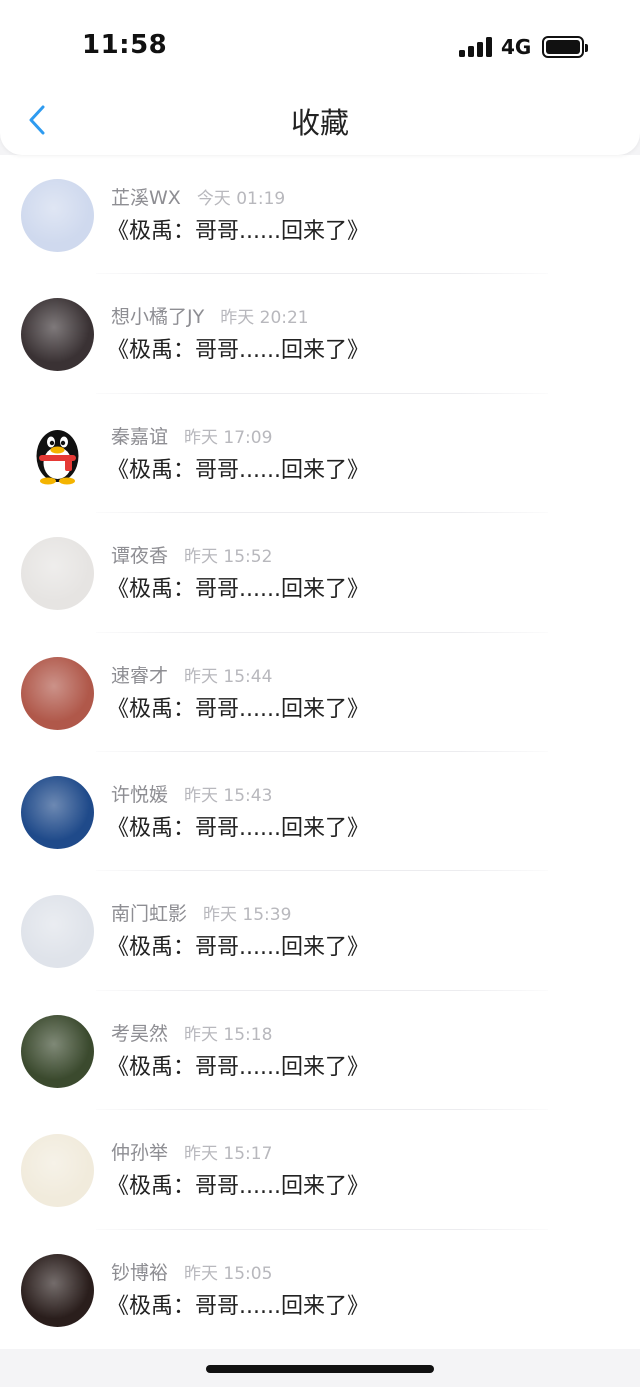  I want to click on timestamp: 昨天 15:39, so click(247, 915).